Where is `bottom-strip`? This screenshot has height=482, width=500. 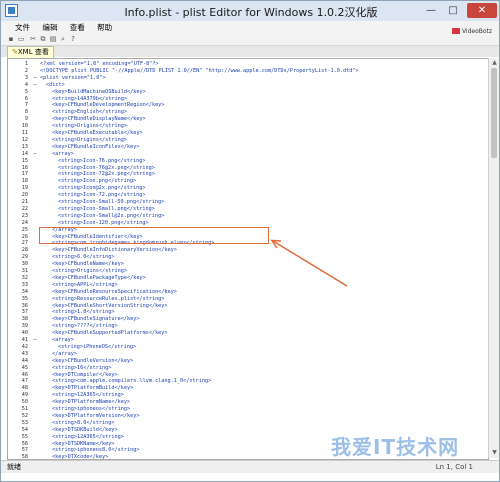
bottom-strip is located at coordinates (250, 477).